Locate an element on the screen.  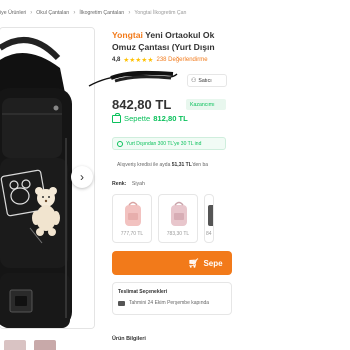
variant-option: 777,70 TL is located at coordinates (132, 218).